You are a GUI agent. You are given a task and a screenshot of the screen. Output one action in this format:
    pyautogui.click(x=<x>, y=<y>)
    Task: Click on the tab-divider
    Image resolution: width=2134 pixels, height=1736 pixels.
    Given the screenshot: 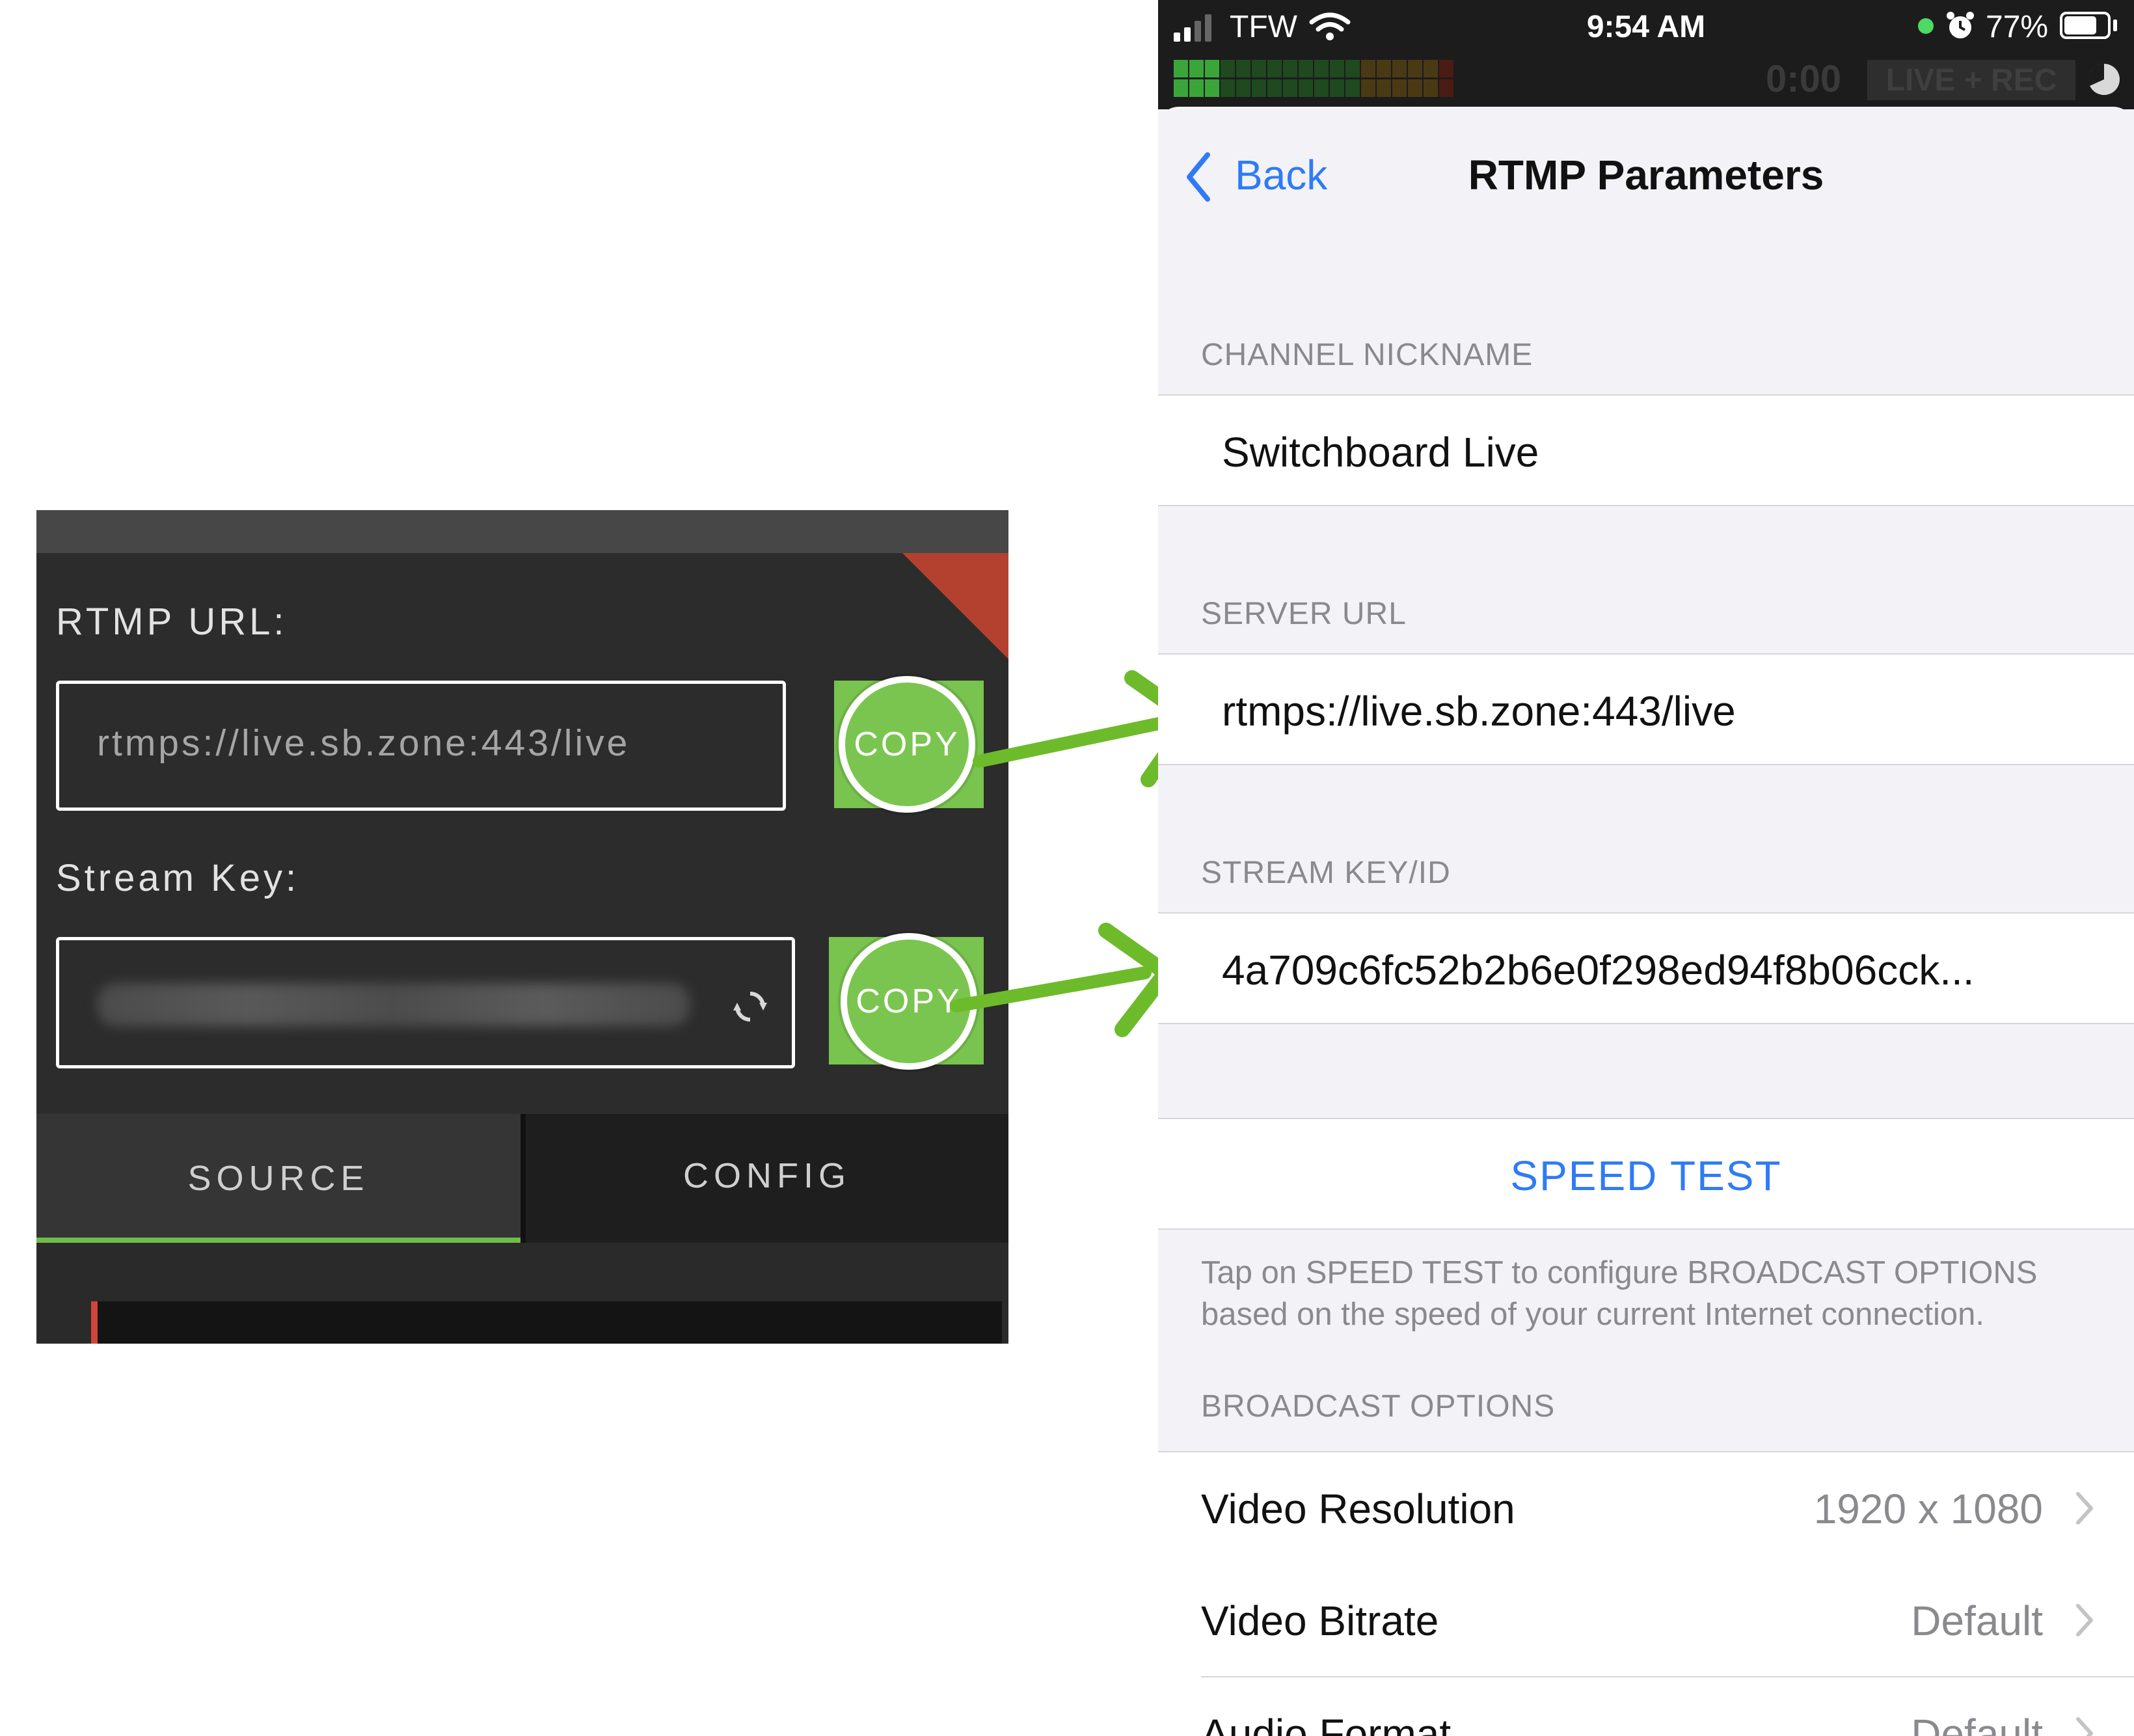 What is the action you would take?
    pyautogui.click(x=523, y=1178)
    